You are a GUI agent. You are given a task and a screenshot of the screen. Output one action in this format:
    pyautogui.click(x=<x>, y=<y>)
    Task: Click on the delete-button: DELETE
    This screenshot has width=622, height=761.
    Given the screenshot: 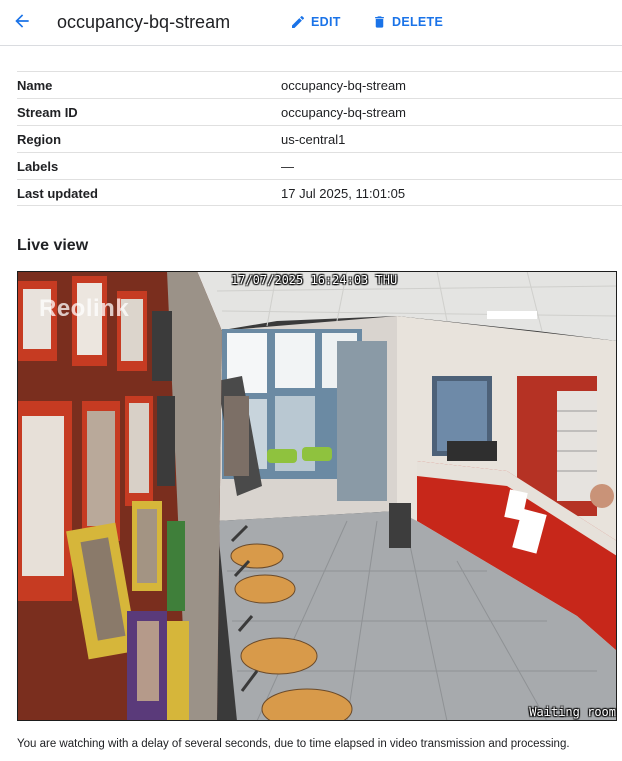 What is the action you would take?
    pyautogui.click(x=407, y=22)
    